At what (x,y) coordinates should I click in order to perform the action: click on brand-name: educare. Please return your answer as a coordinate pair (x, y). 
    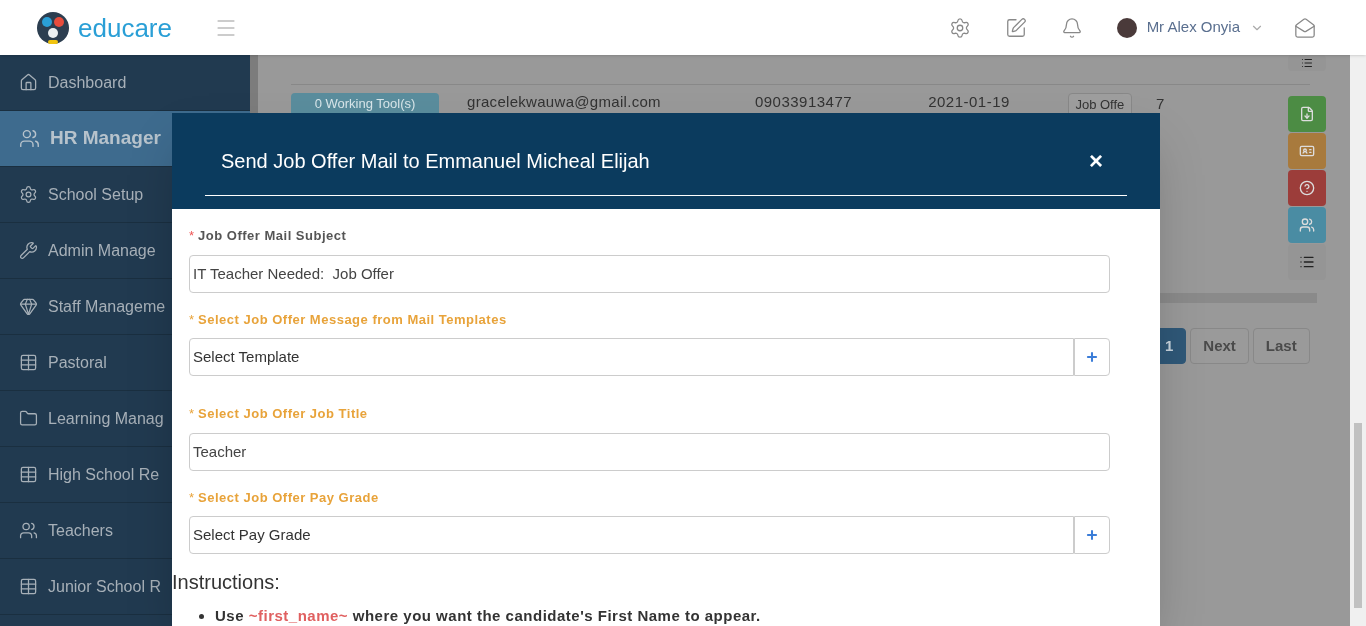
    Looking at the image, I should click on (125, 27).